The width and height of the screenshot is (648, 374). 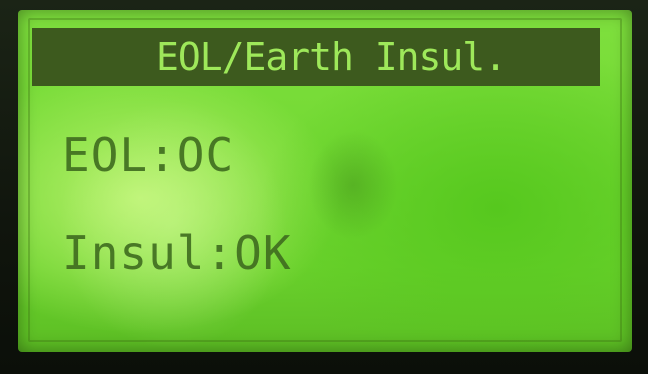 What do you see at coordinates (353, 185) in the screenshot?
I see `screen-reflection` at bounding box center [353, 185].